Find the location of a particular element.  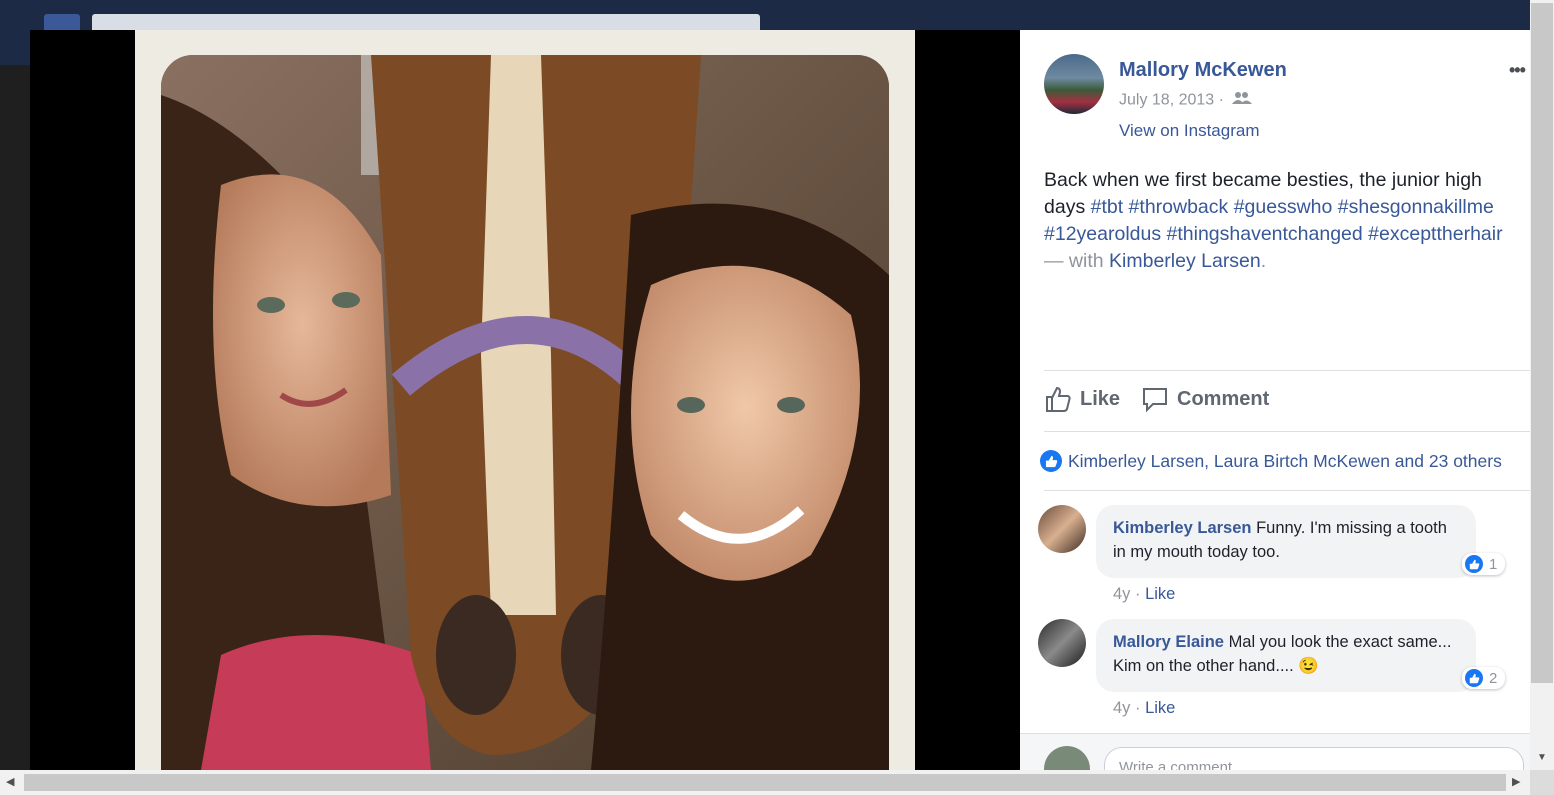

post-date: July 18, 2013 · is located at coordinates (1186, 100).